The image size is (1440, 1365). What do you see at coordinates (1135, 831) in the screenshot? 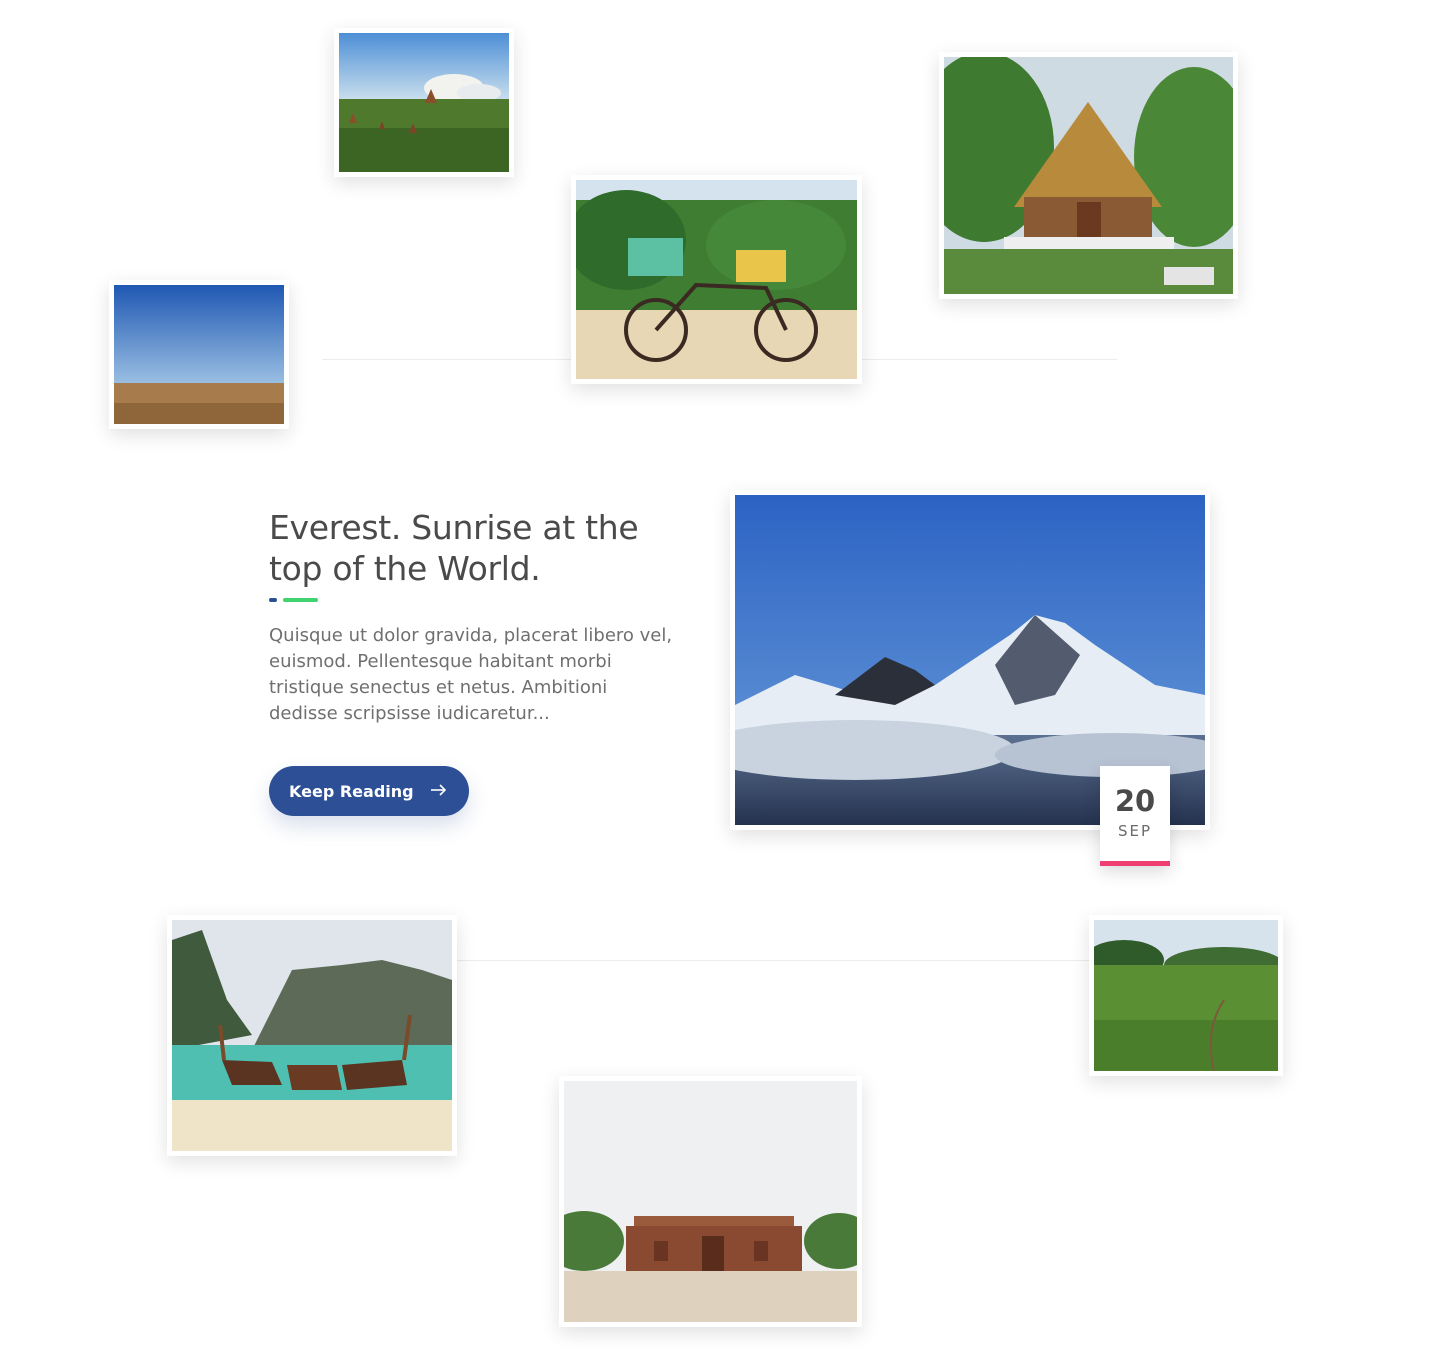
I see `date-month: SEP` at bounding box center [1135, 831].